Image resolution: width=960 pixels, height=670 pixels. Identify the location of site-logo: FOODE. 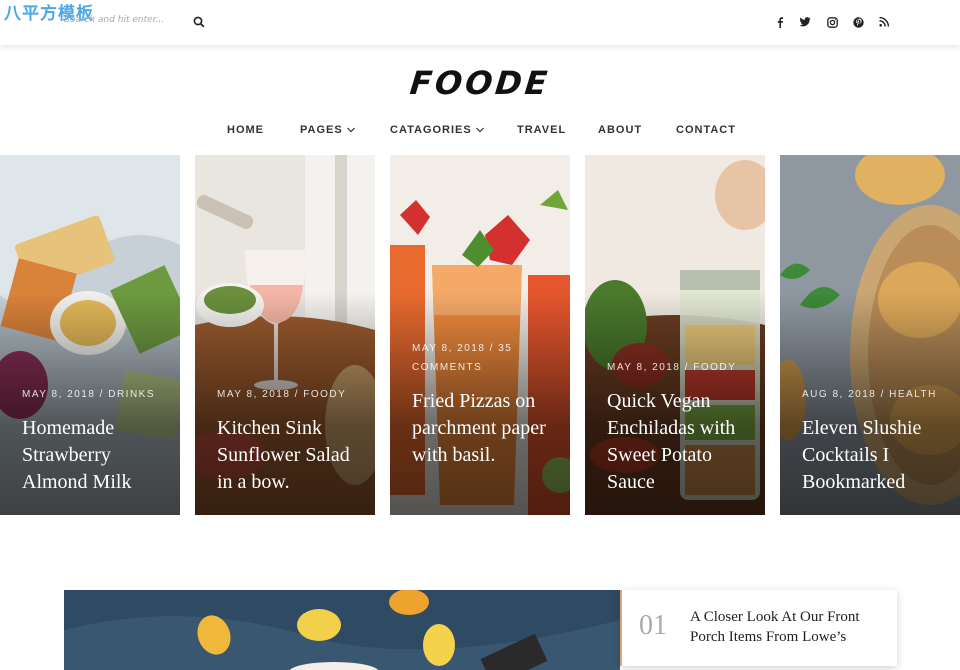
(480, 83).